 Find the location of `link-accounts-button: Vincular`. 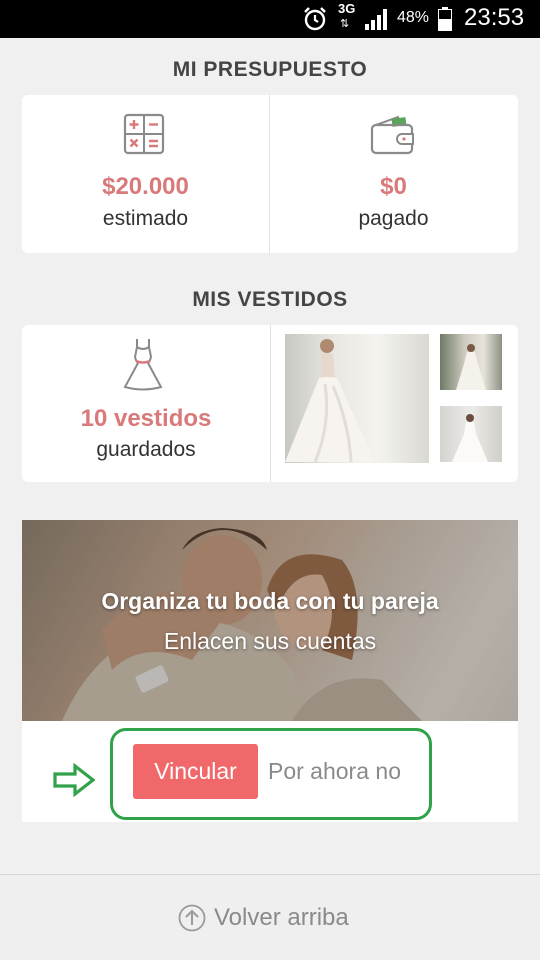

link-accounts-button: Vincular is located at coordinates (195, 771).